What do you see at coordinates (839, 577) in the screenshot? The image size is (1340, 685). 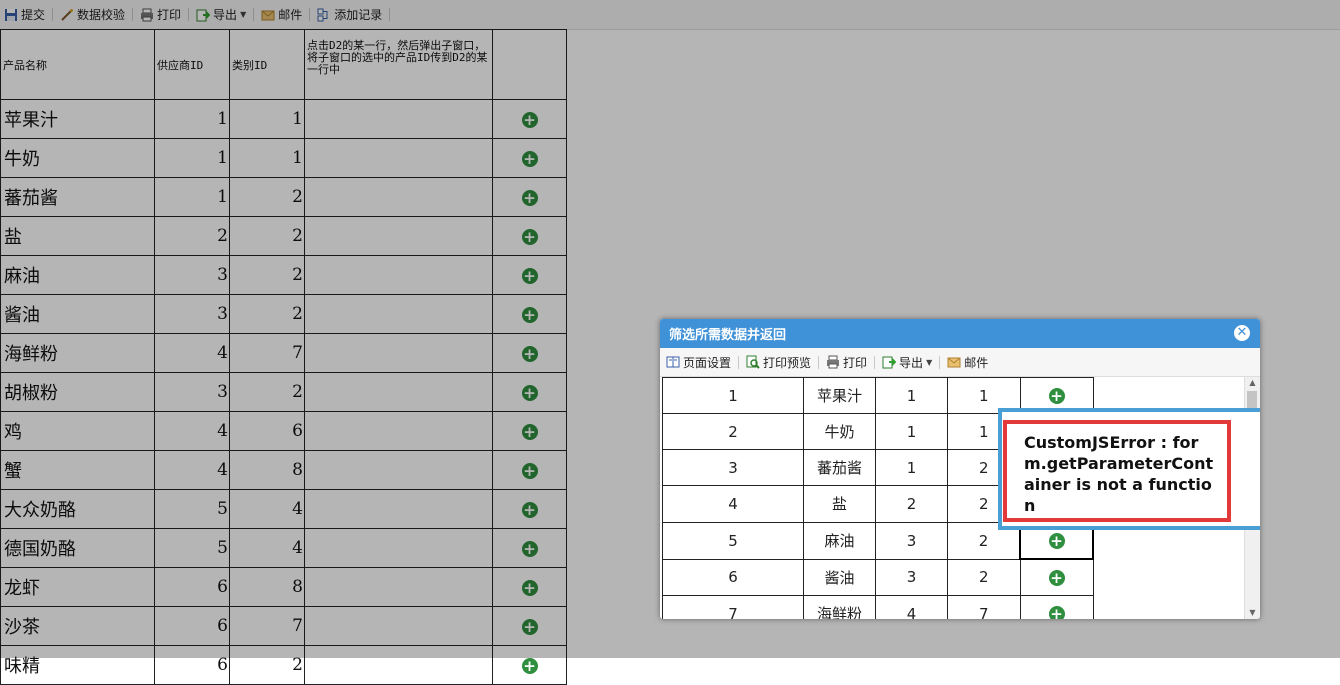 I see `product-name-cell: 酱油` at bounding box center [839, 577].